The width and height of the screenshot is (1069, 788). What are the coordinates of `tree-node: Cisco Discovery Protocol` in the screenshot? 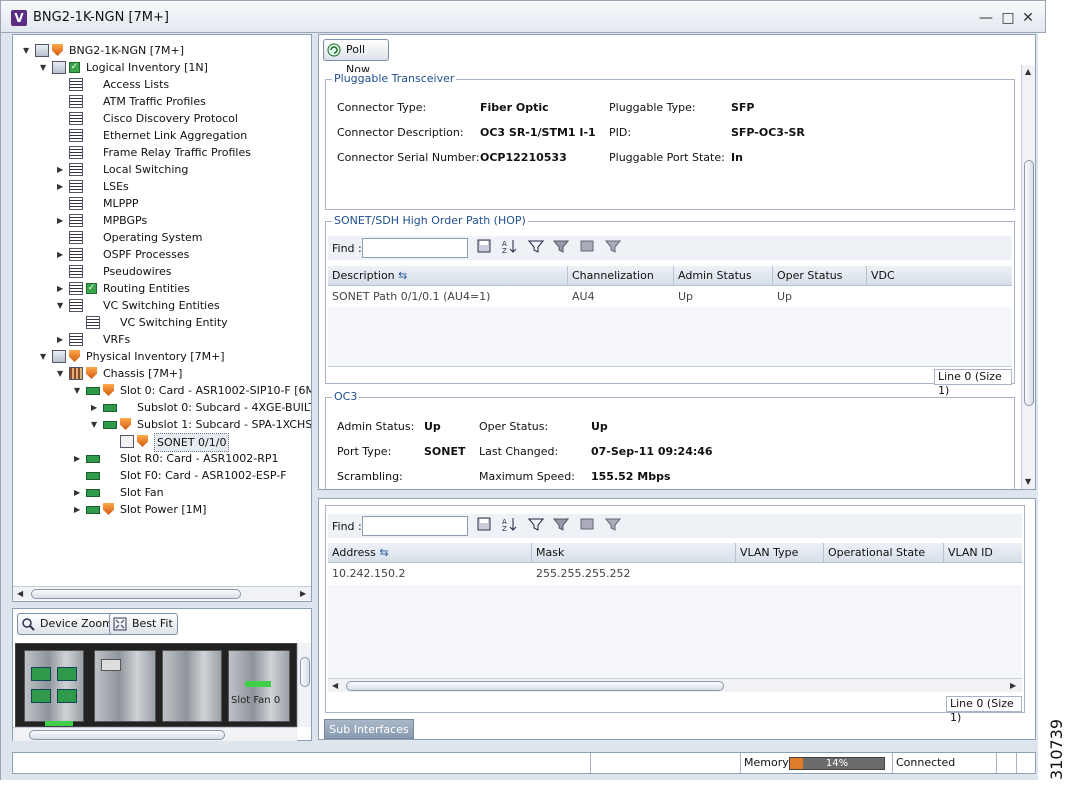 It's located at (162, 118).